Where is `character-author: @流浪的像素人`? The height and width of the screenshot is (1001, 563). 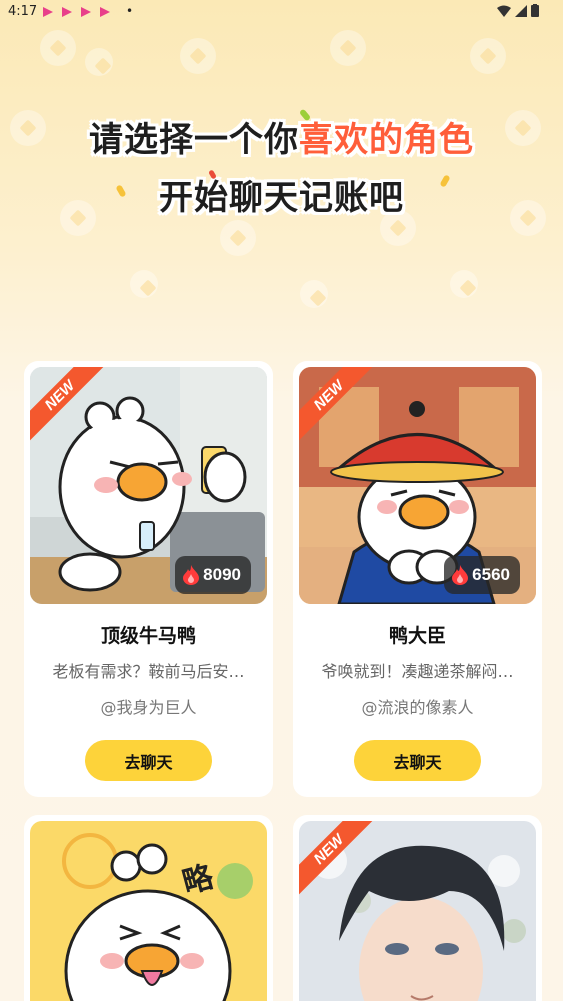 character-author: @流浪的像素人 is located at coordinates (417, 707).